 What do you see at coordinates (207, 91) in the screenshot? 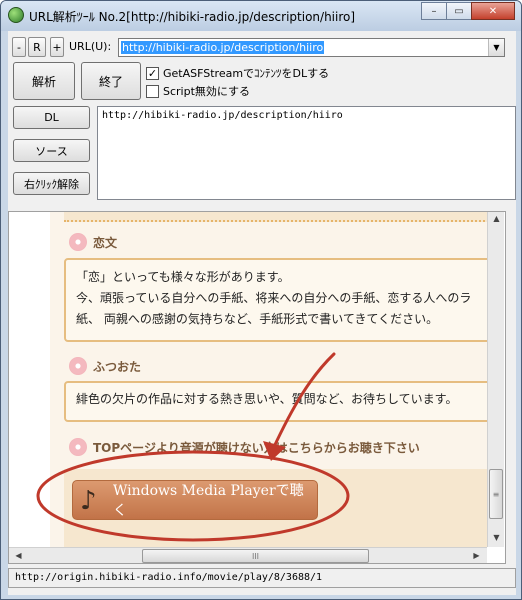
I see `script-checkbox-label: Script無効にする` at bounding box center [207, 91].